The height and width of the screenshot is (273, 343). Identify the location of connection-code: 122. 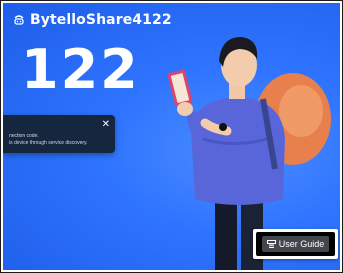
(80, 69).